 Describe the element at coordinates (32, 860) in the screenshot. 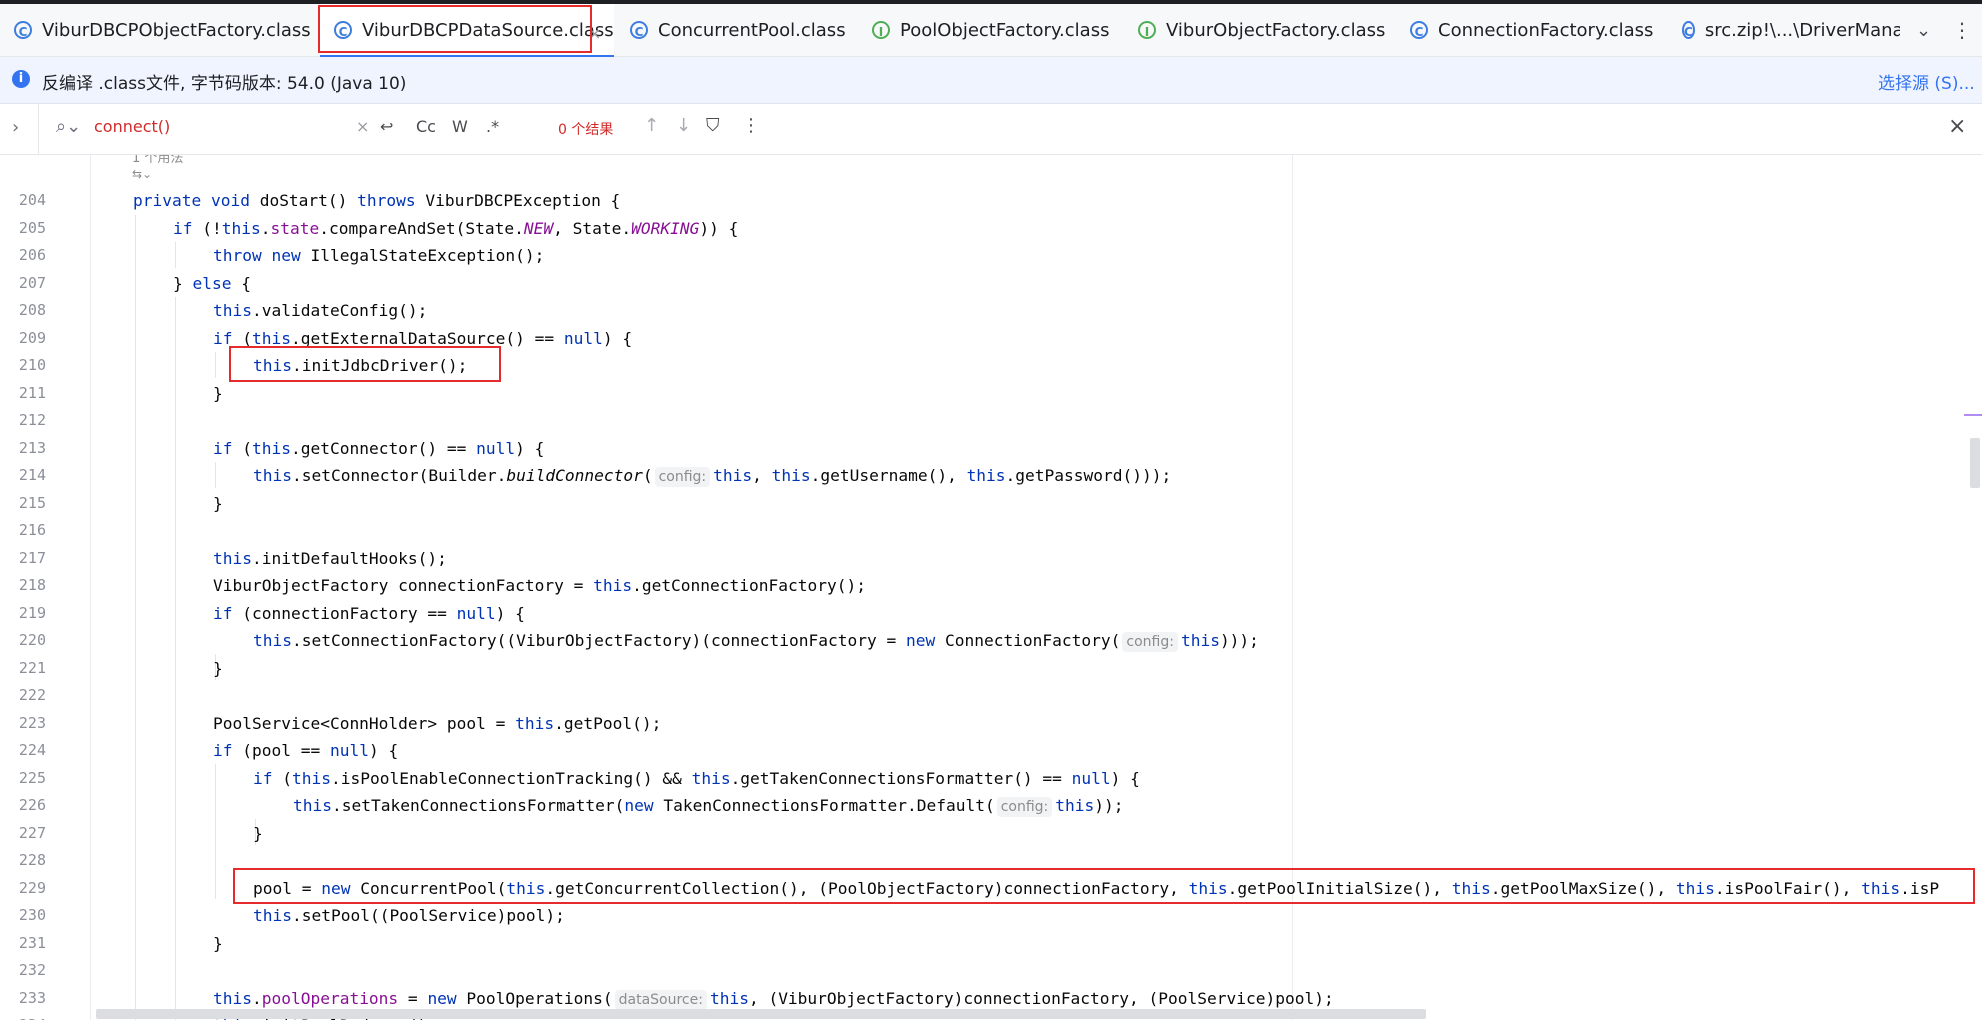

I see `line-number: 228` at that location.